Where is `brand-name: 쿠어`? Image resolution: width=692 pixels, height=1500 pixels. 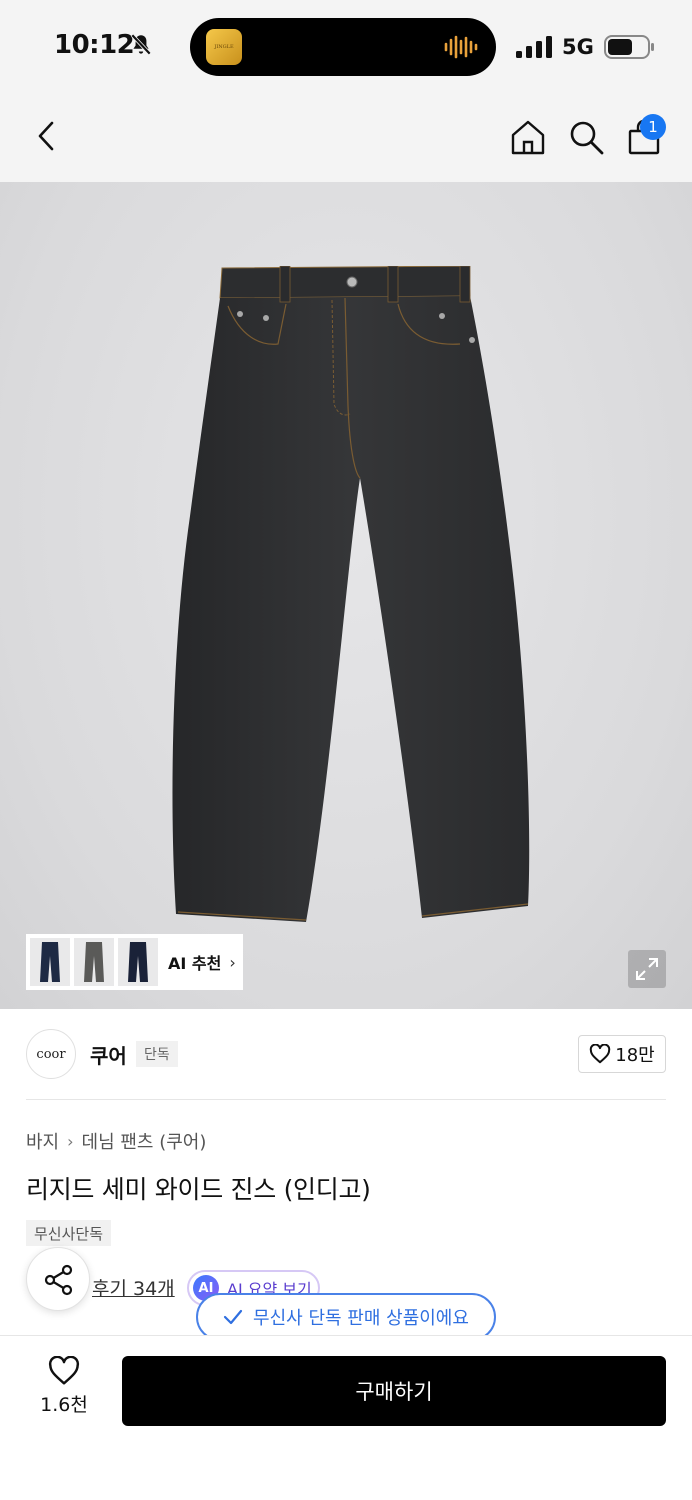 brand-name: 쿠어 is located at coordinates (108, 1054).